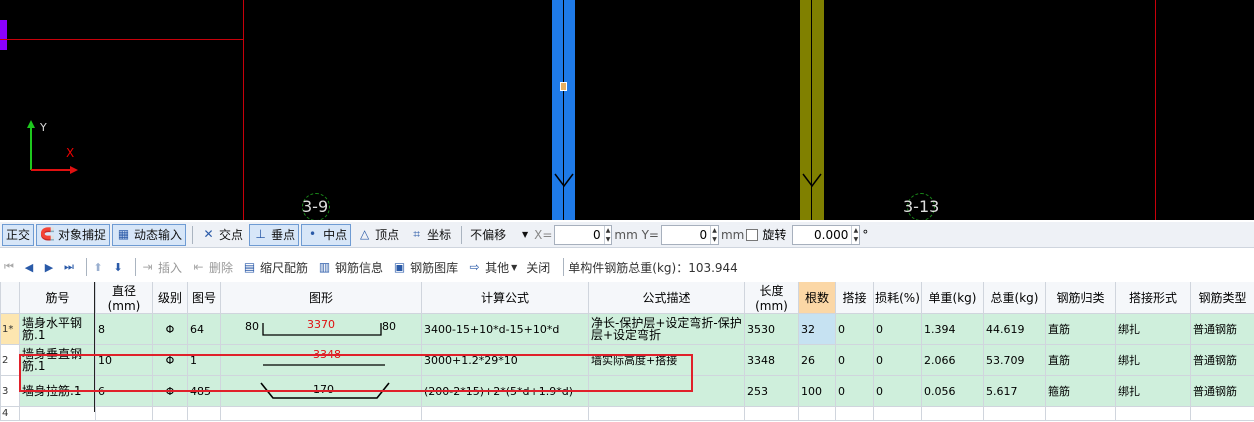  What do you see at coordinates (563, 86) in the screenshot?
I see `node-marker` at bounding box center [563, 86].